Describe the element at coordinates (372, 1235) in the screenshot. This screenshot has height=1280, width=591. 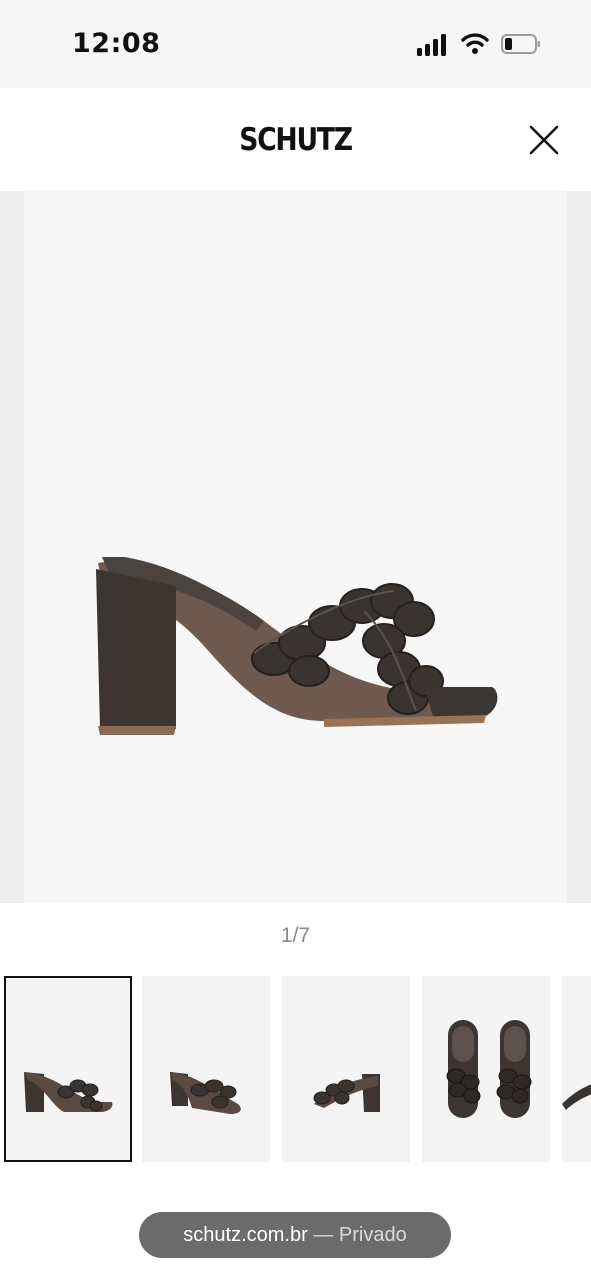
I see `private-mode-label: Privado` at that location.